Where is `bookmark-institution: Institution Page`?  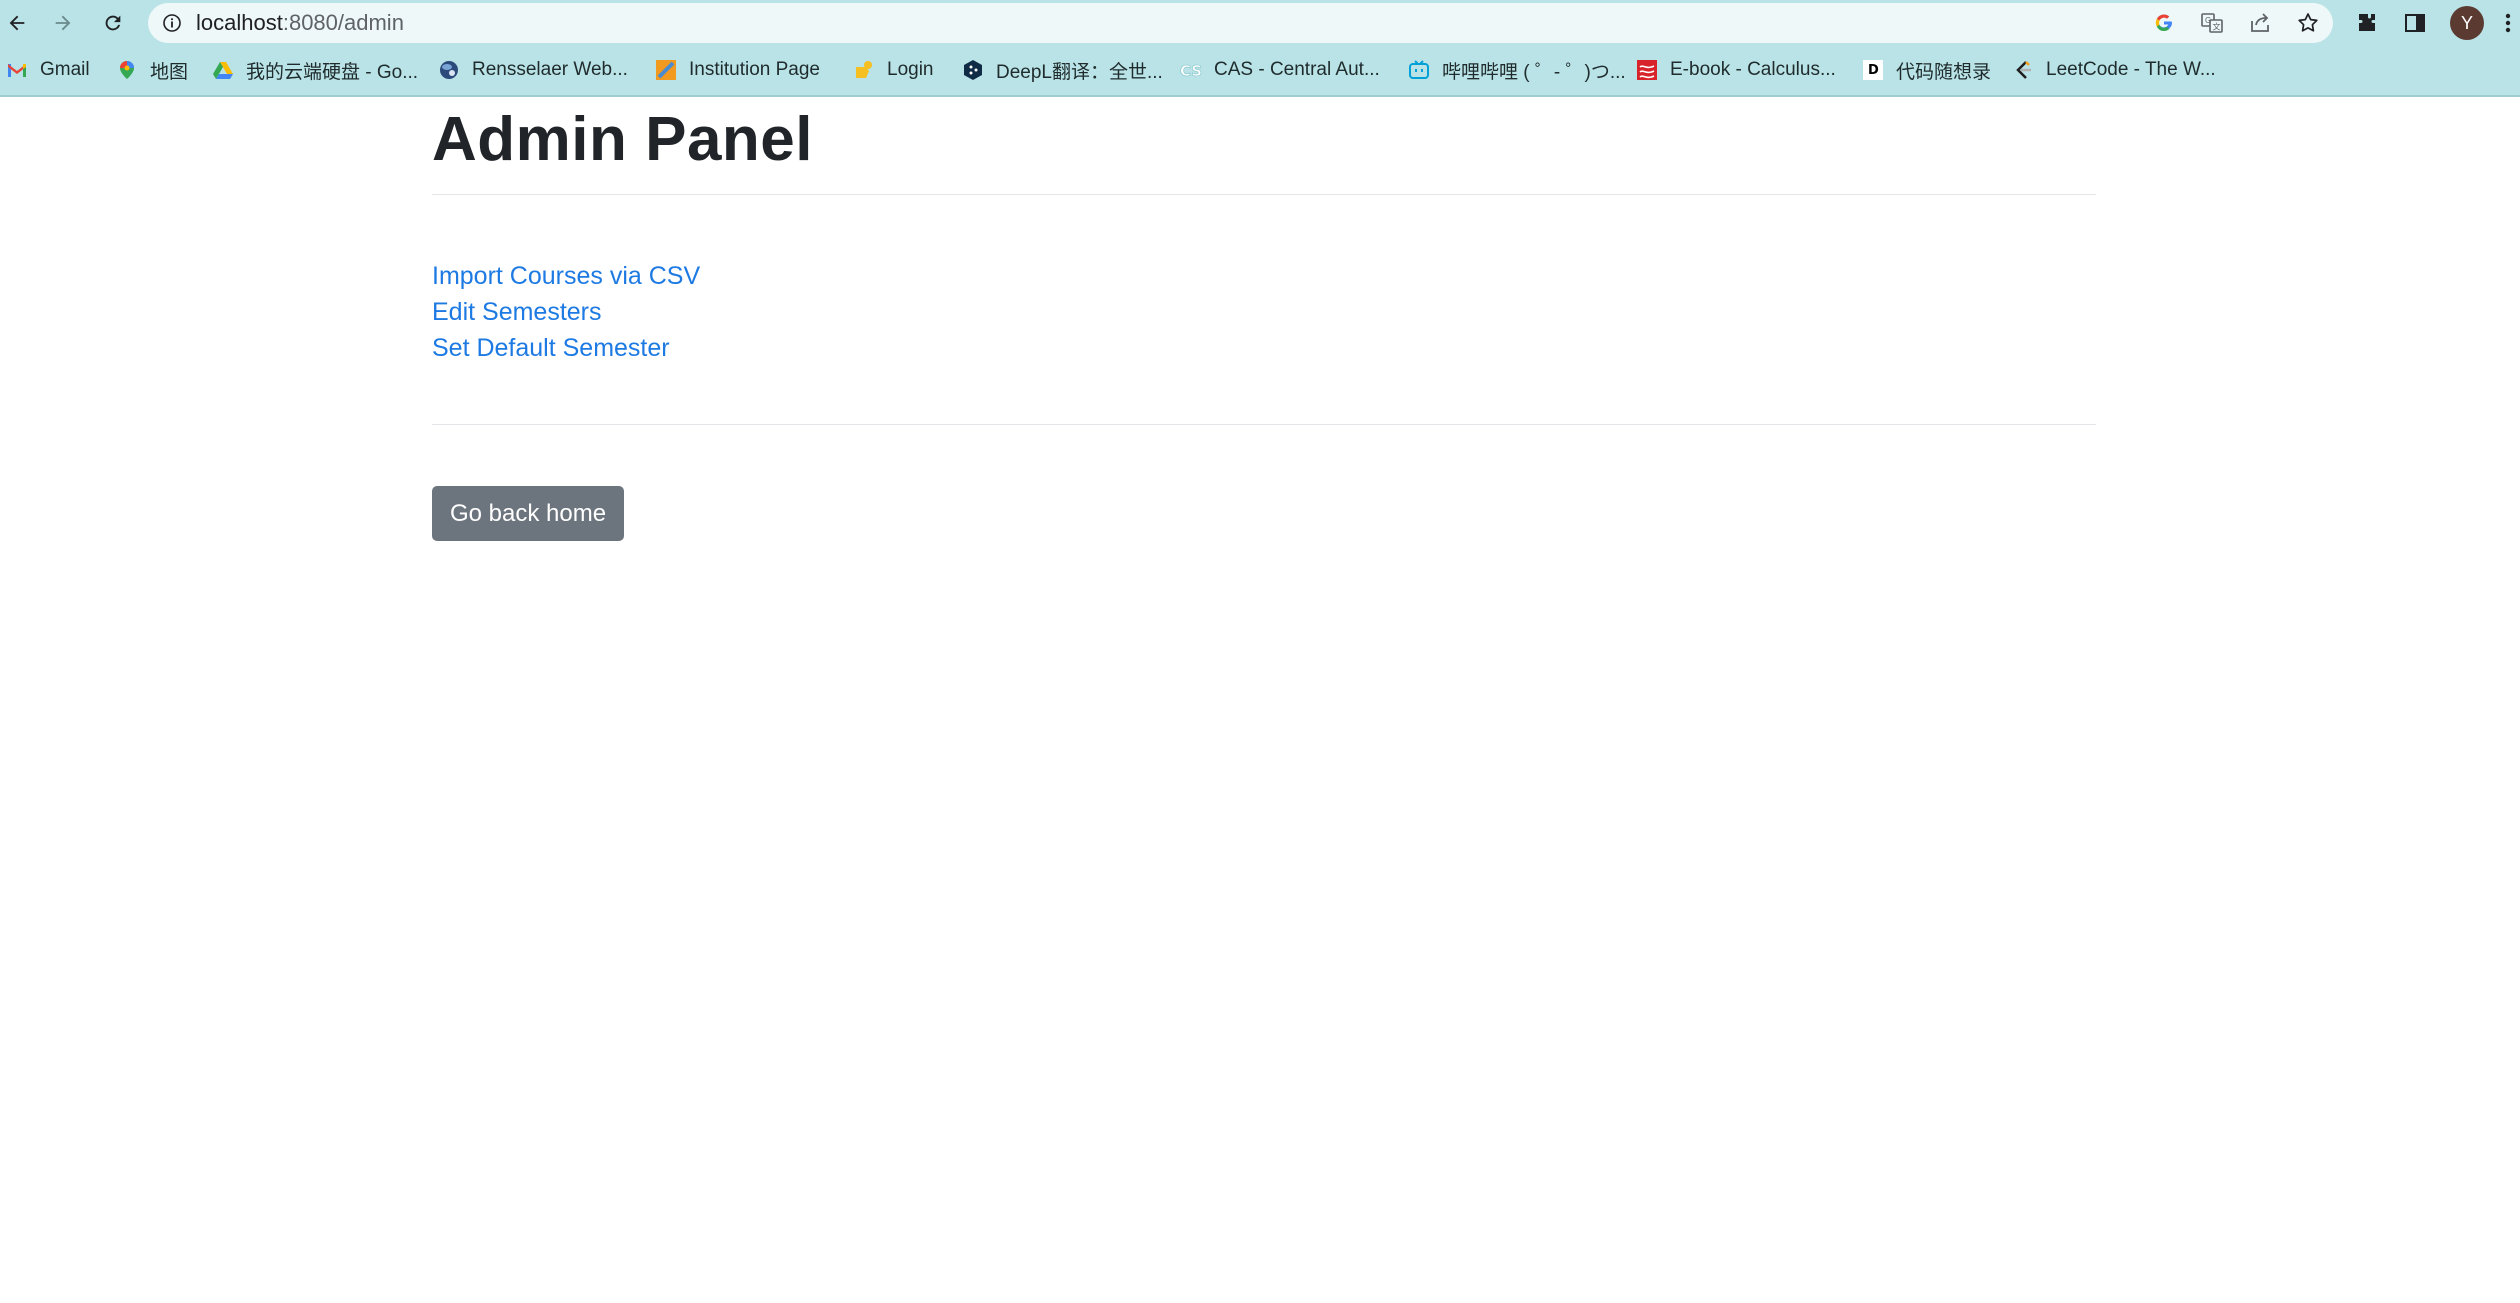
bookmark-institution: Institution Page is located at coordinates (737, 70).